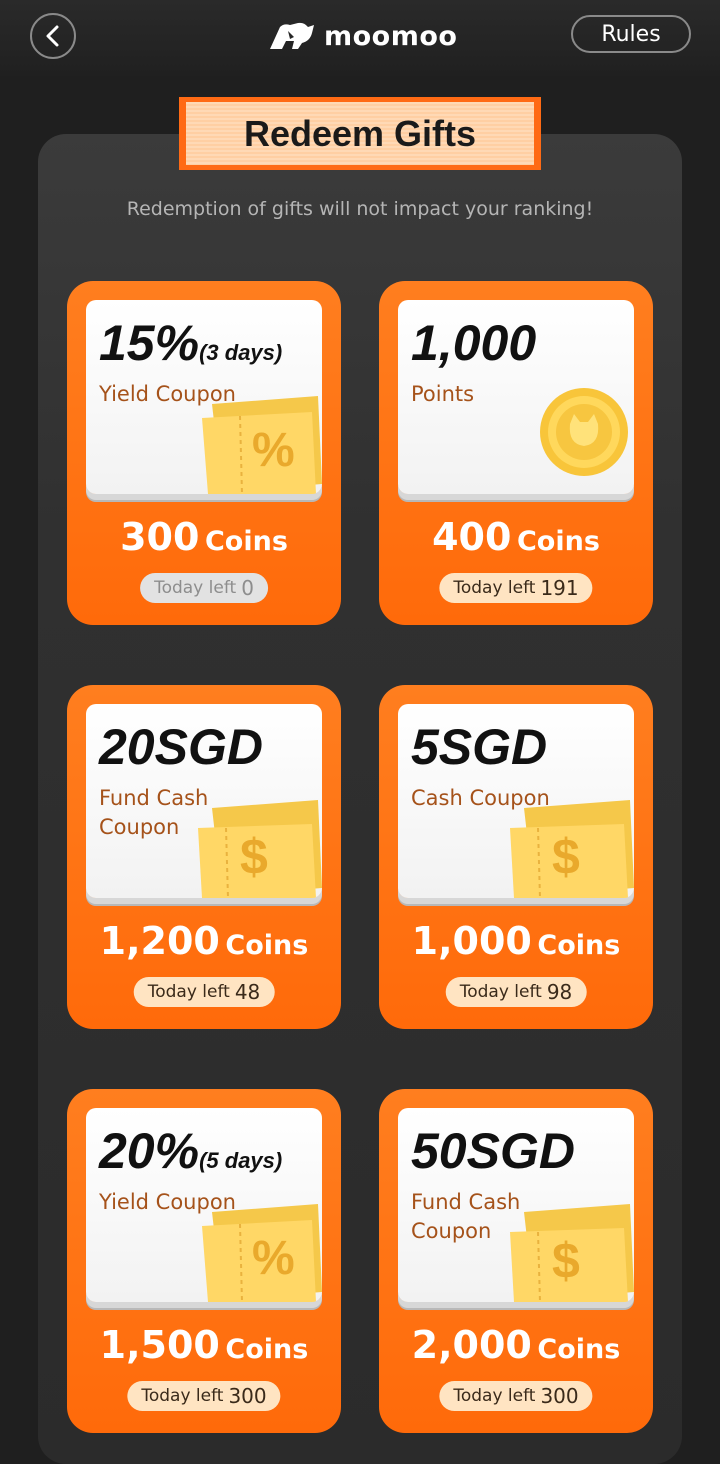 The width and height of the screenshot is (720, 1464). I want to click on coin-price: 300 Coins, so click(204, 537).